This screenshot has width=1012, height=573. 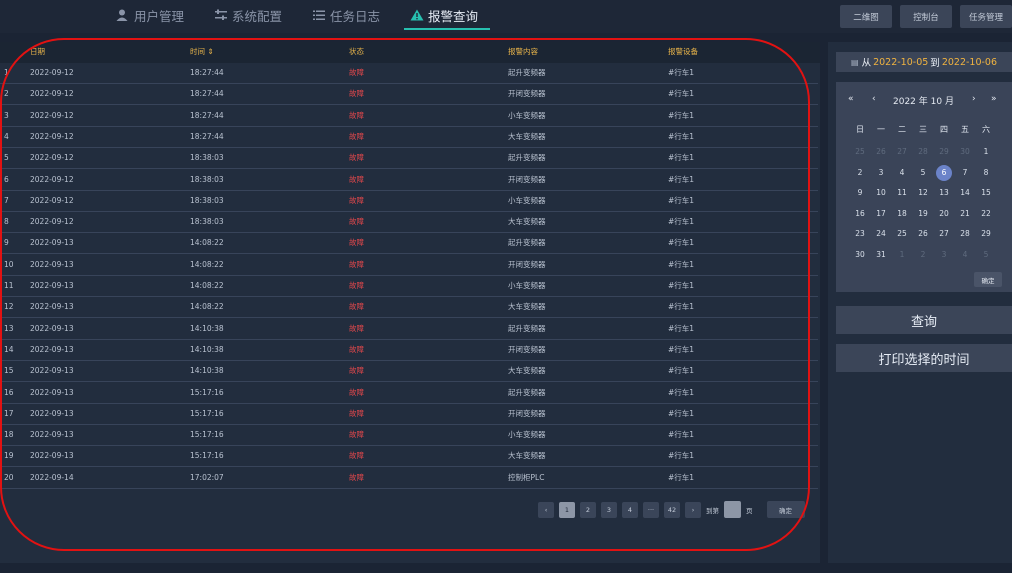 What do you see at coordinates (346, 15) in the screenshot?
I see `nav-task-log: 任务日志` at bounding box center [346, 15].